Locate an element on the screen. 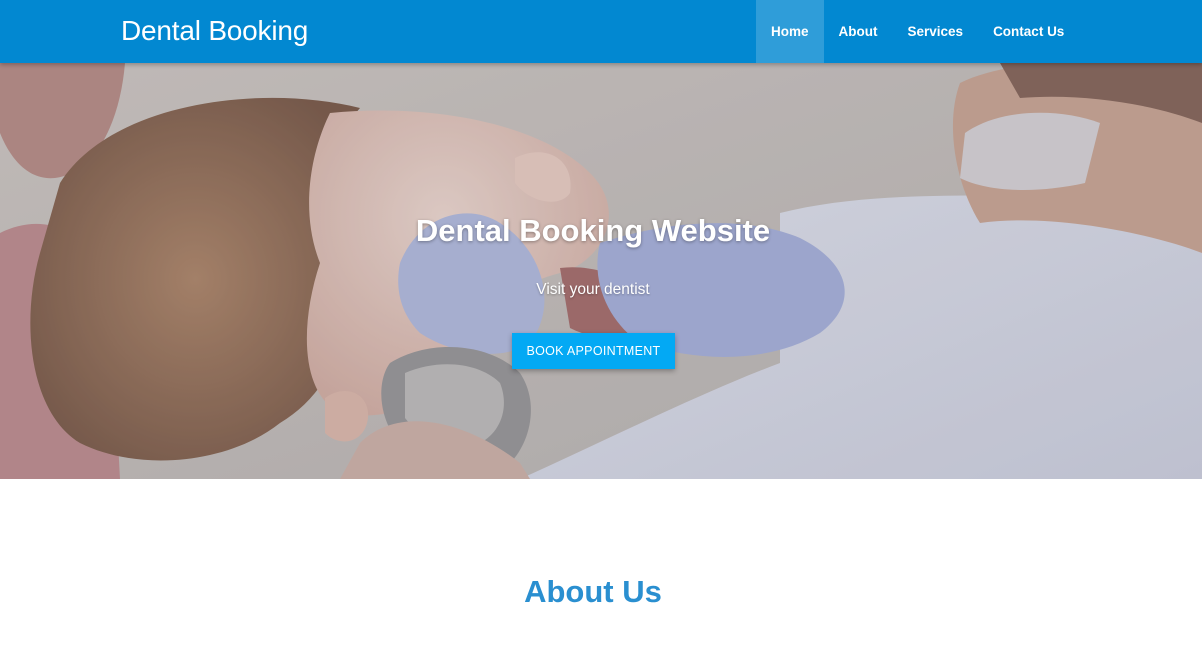  hero-title: Dental Booking Website is located at coordinates (593, 230).